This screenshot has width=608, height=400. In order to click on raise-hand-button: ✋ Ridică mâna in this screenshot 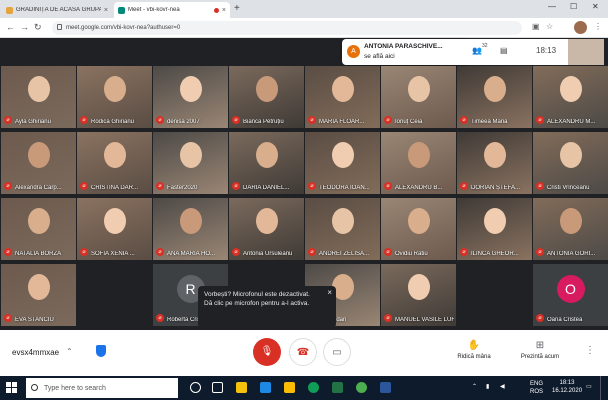, I will do `click(474, 350)`.